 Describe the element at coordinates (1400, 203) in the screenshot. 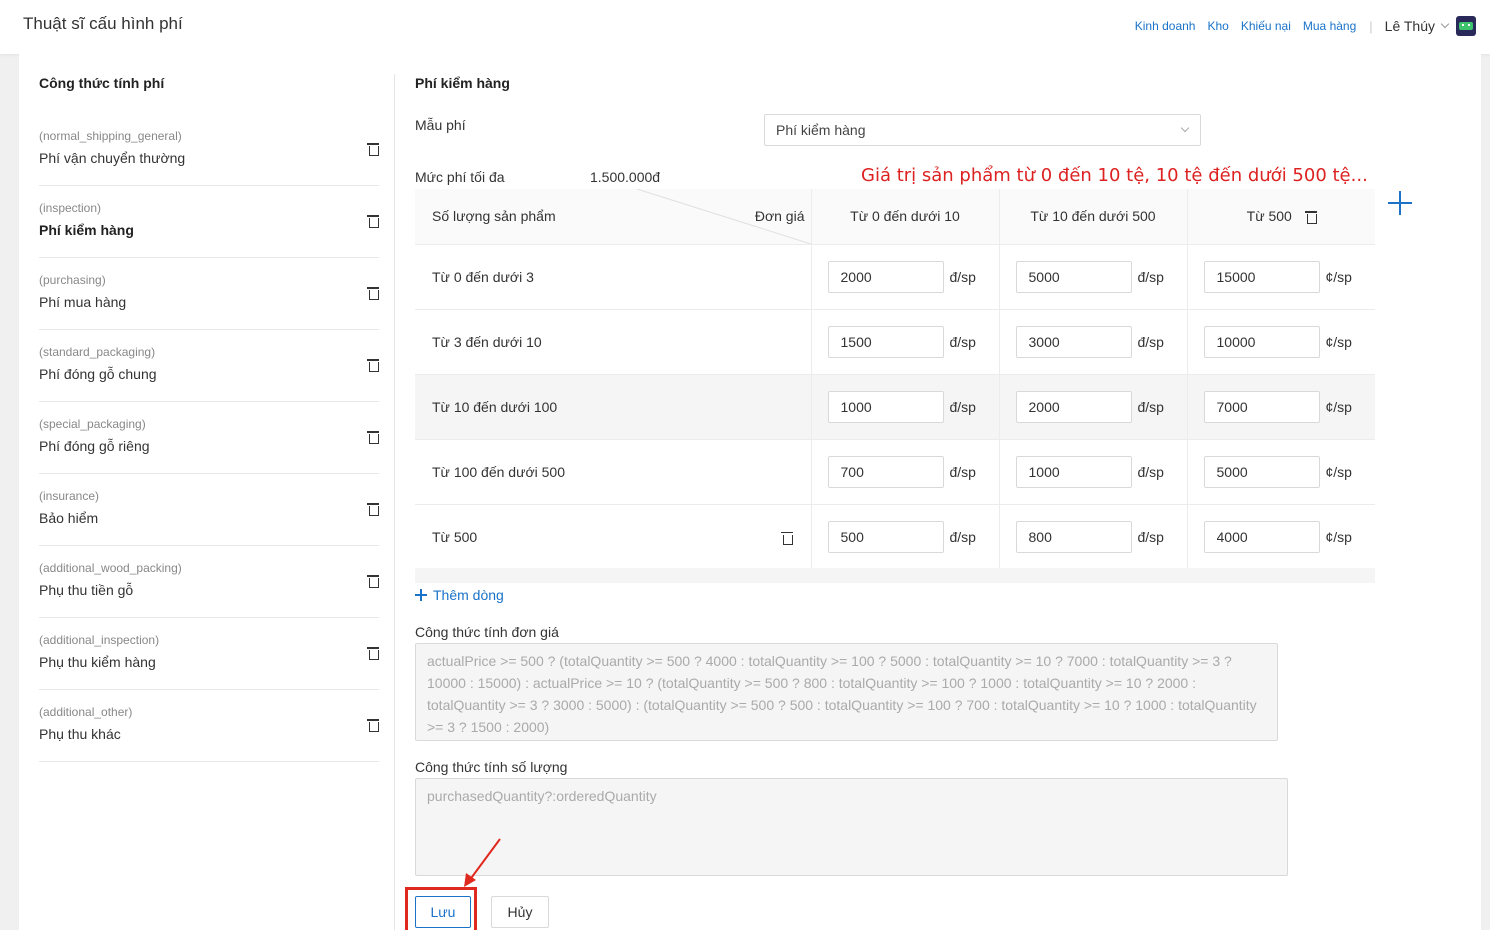

I see `add-column-icon` at that location.